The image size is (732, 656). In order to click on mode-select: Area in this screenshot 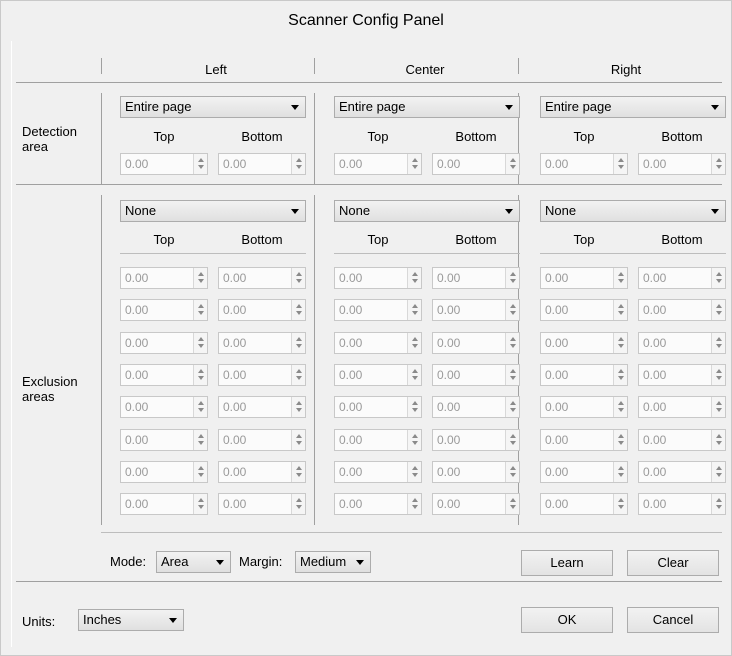, I will do `click(193, 562)`.